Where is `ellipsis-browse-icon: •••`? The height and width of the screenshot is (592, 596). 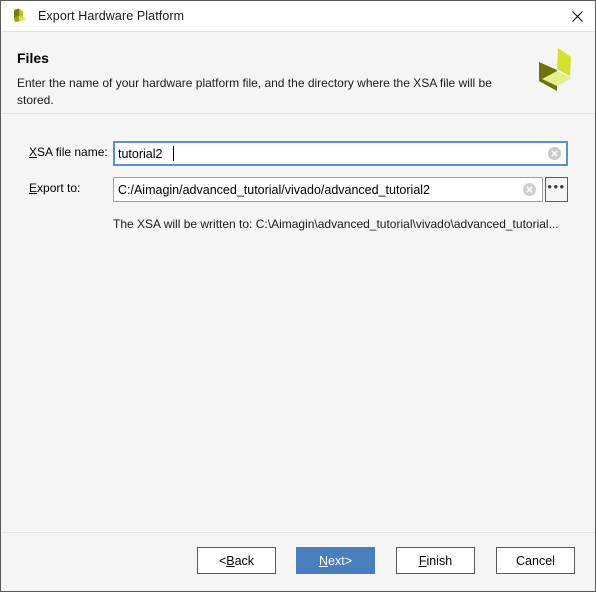
ellipsis-browse-icon: ••• is located at coordinates (556, 189).